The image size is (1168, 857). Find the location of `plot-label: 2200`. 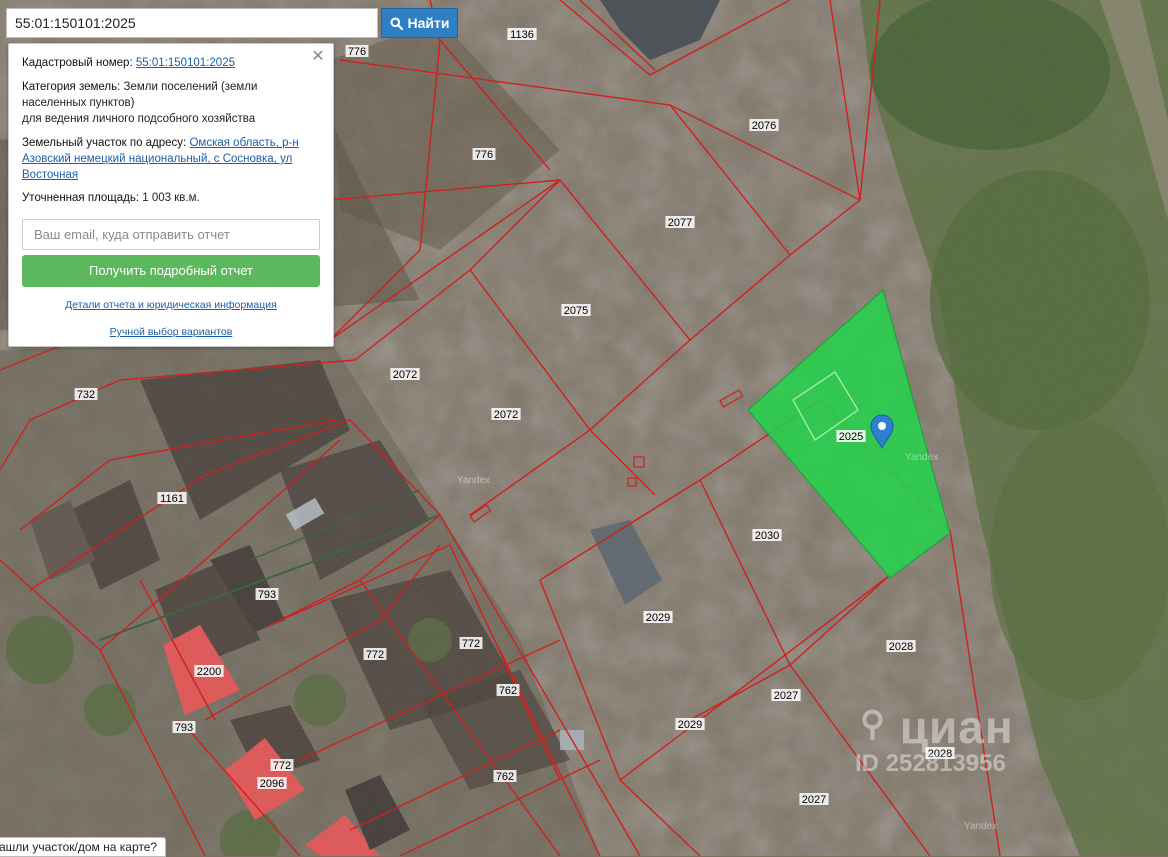

plot-label: 2200 is located at coordinates (209, 672).